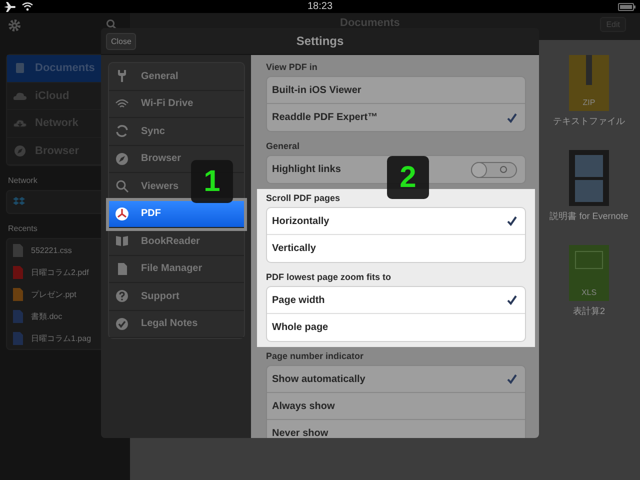  Describe the element at coordinates (176, 324) in the screenshot. I see `settings-menu-item: Legal Notes` at that location.